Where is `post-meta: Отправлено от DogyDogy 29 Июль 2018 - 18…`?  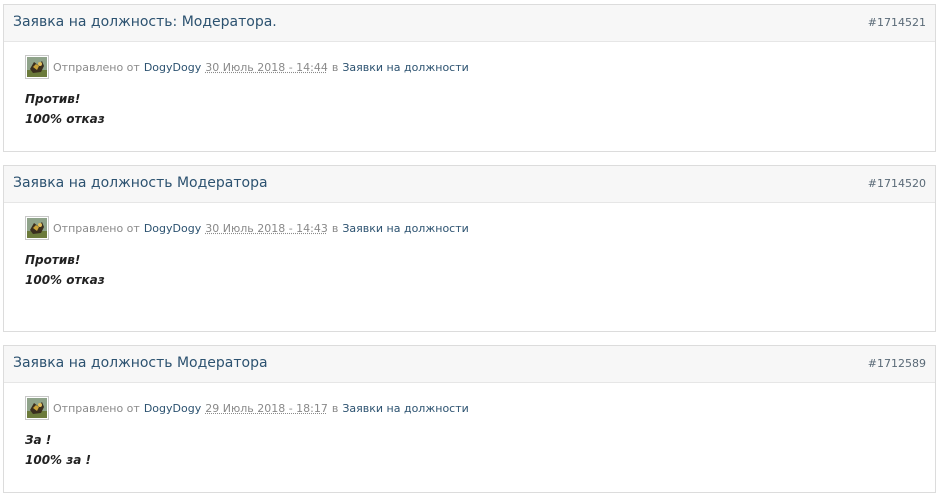
post-meta: Отправлено от DogyDogy 29 Июль 2018 - 18… is located at coordinates (249, 408).